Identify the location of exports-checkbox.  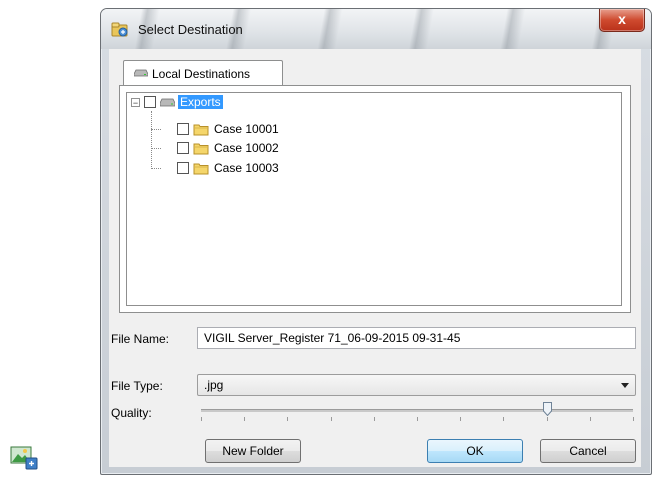
(150, 102).